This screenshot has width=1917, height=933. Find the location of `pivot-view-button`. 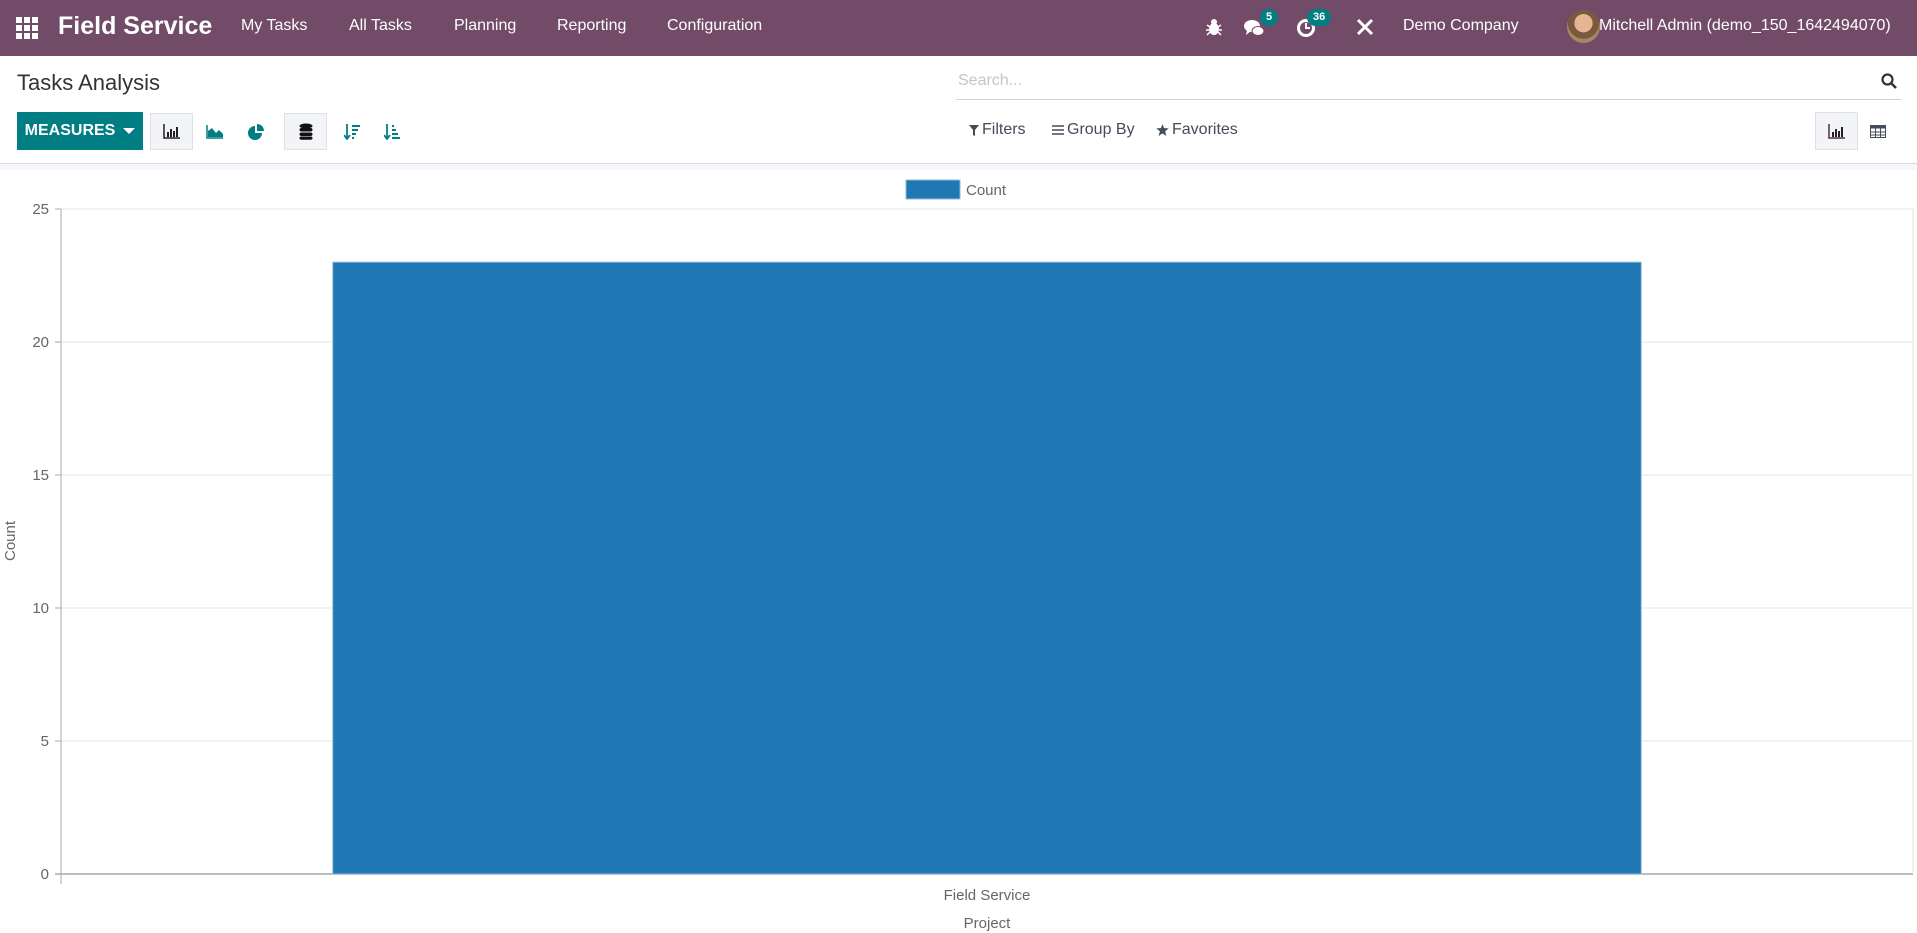

pivot-view-button is located at coordinates (1877, 131).